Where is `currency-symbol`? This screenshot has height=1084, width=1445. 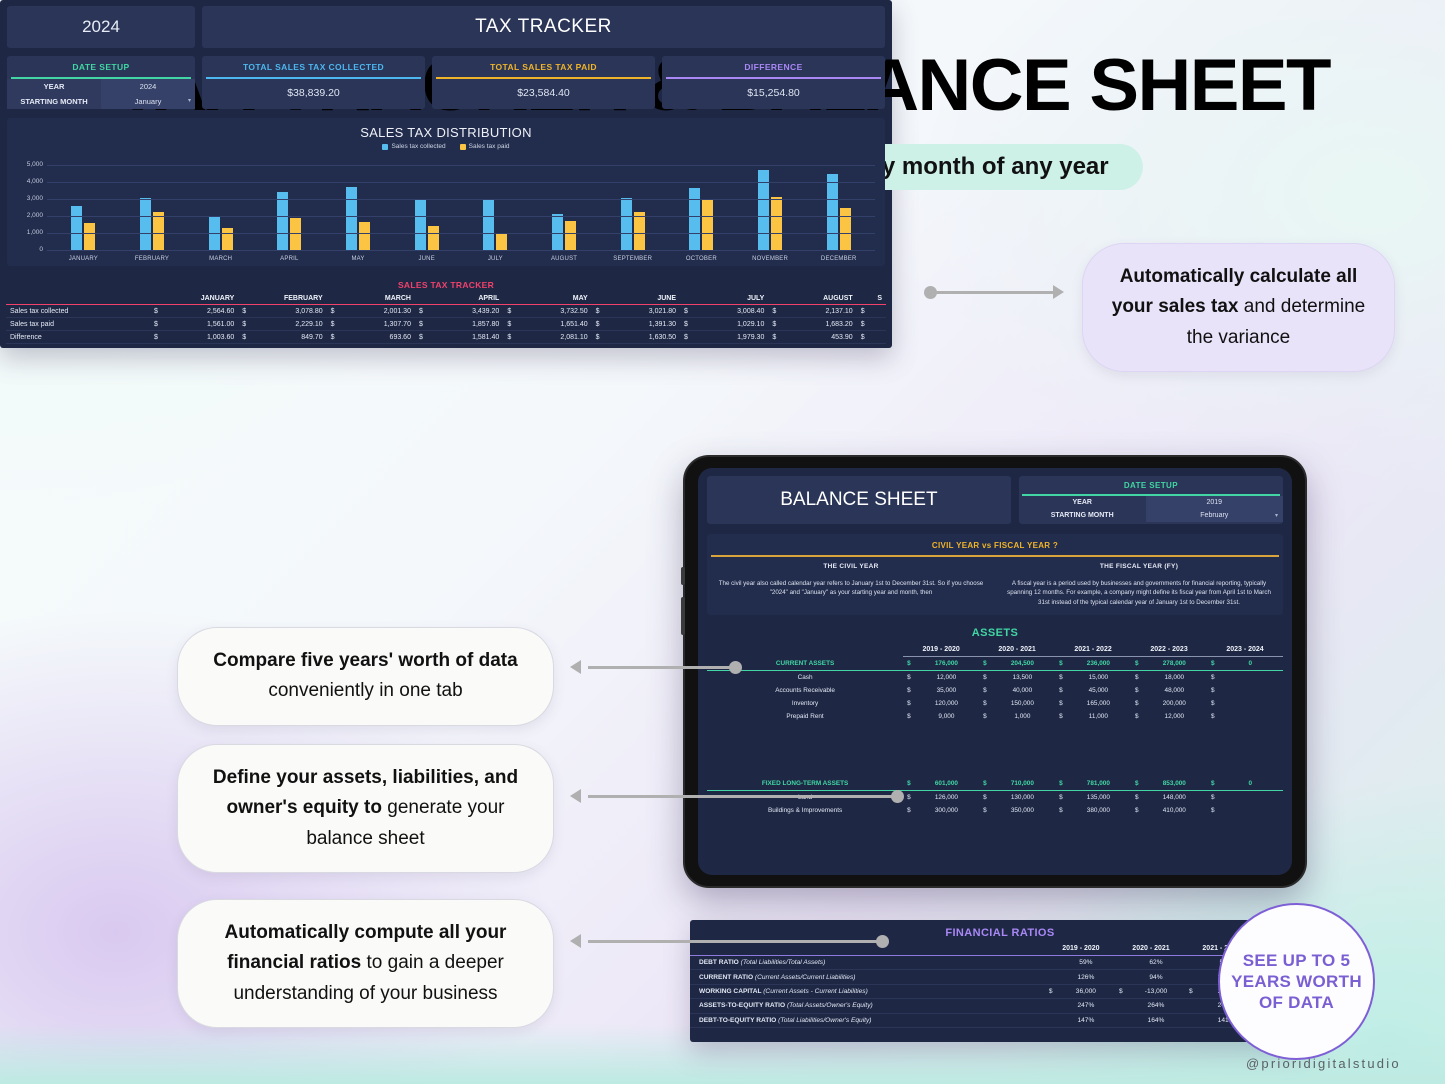 currency-symbol is located at coordinates (1191, 963).